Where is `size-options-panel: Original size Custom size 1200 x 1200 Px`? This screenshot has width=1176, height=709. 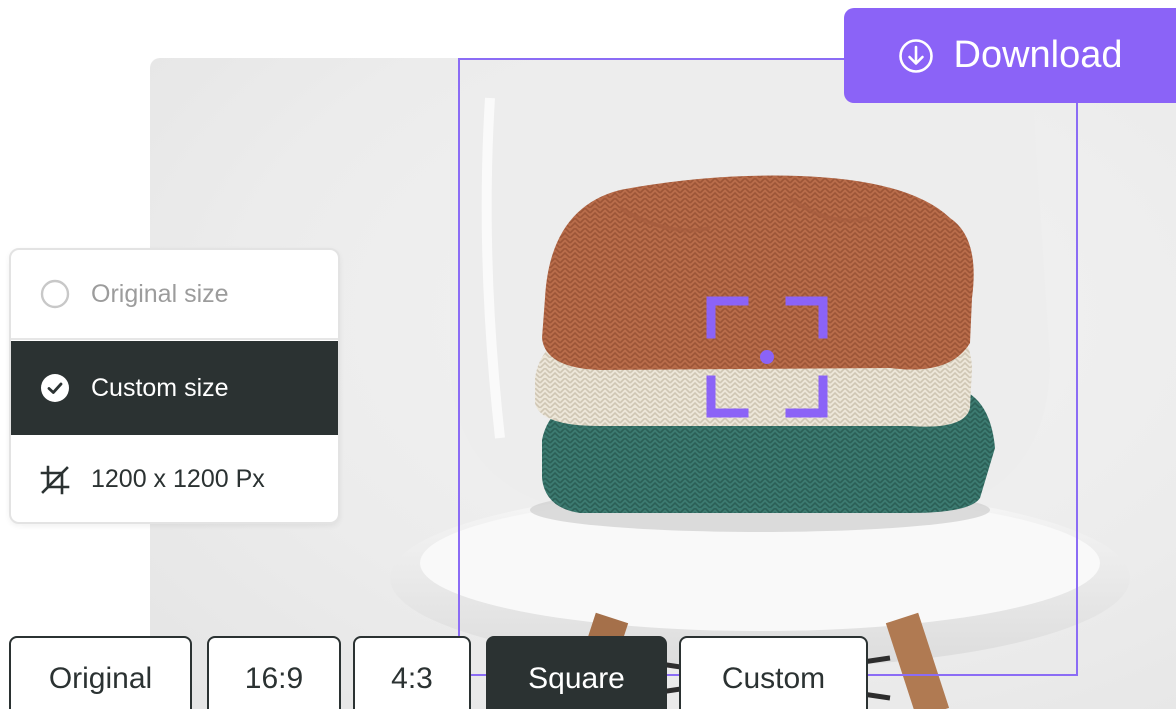
size-options-panel: Original size Custom size 1200 x 1200 Px is located at coordinates (174, 386).